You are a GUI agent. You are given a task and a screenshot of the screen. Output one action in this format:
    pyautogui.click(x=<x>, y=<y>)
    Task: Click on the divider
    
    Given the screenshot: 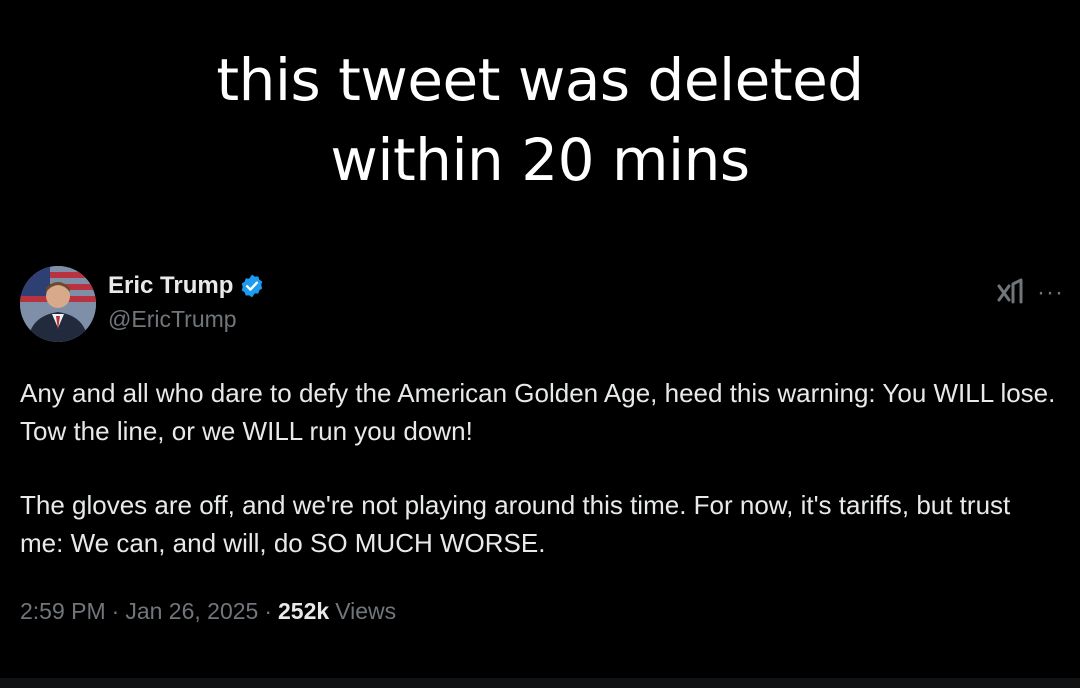 What is the action you would take?
    pyautogui.click(x=540, y=683)
    